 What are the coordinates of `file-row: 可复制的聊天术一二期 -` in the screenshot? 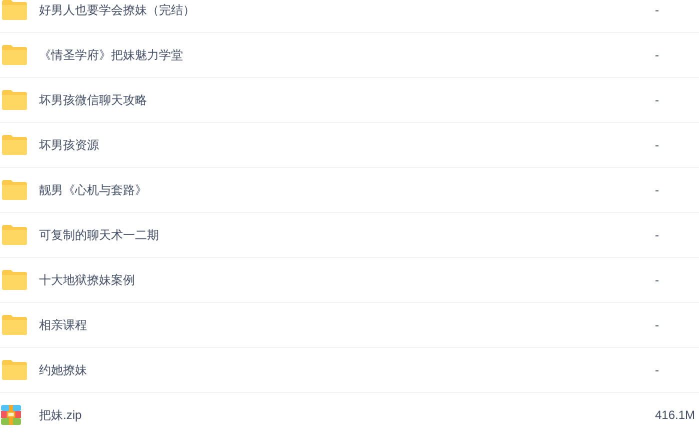 It's located at (349, 235).